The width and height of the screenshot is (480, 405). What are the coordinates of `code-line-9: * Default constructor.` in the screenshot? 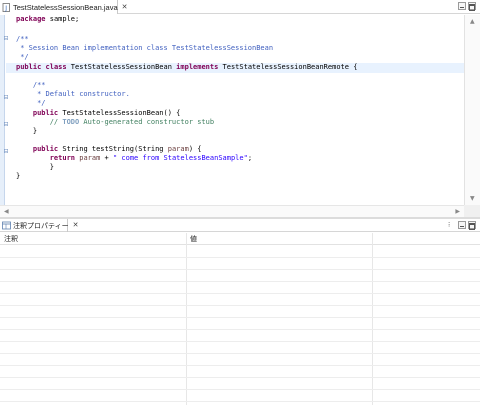 It's located at (73, 94).